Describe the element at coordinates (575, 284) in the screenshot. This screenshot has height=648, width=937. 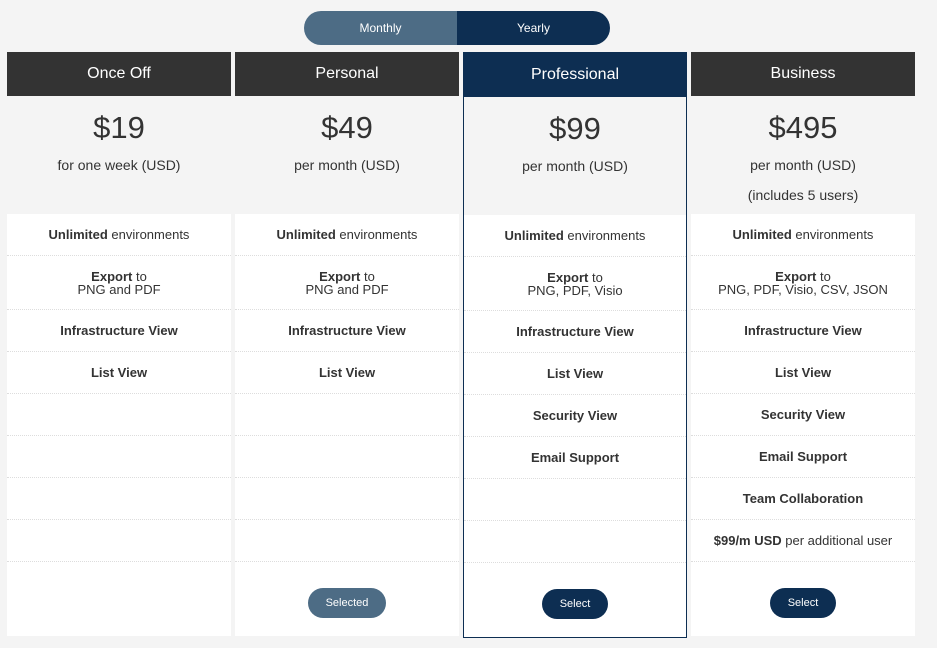
I see `feature-row: Export to PNG, PDF, Visio` at that location.